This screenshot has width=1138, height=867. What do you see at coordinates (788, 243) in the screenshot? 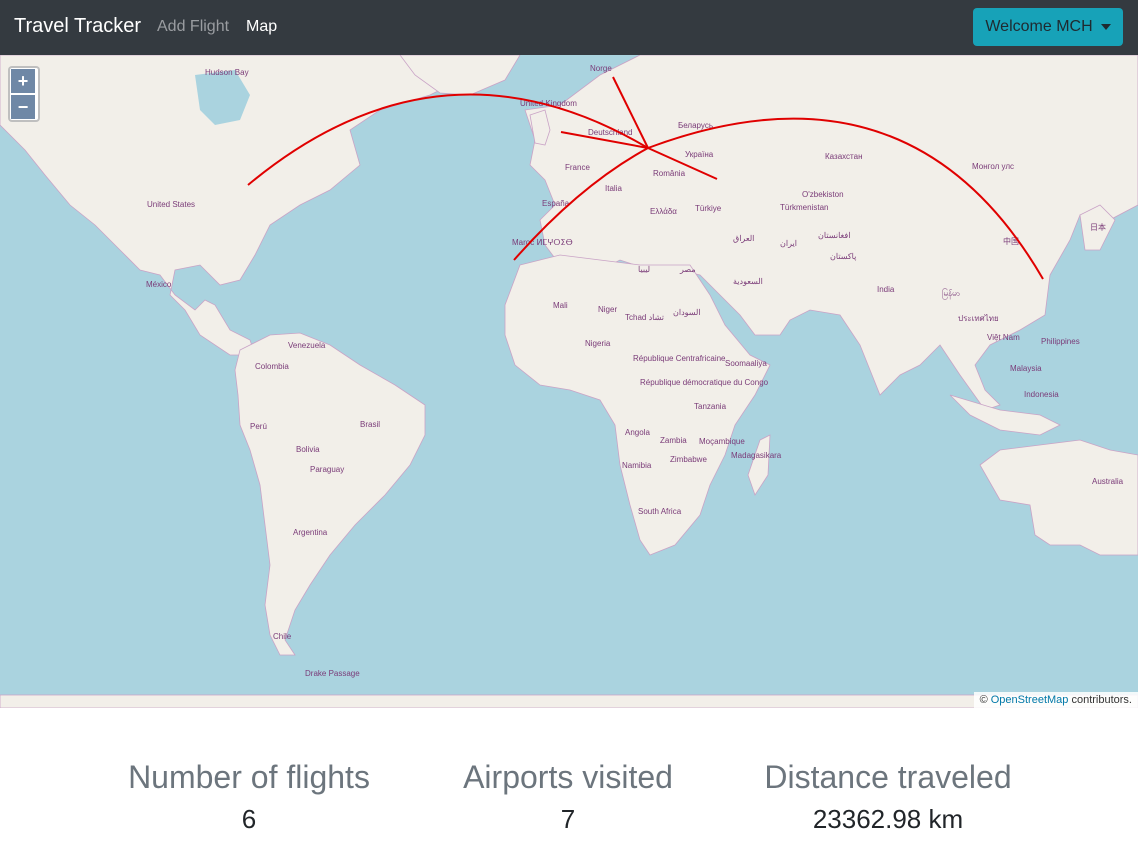
I see `label-iran: ایران` at bounding box center [788, 243].